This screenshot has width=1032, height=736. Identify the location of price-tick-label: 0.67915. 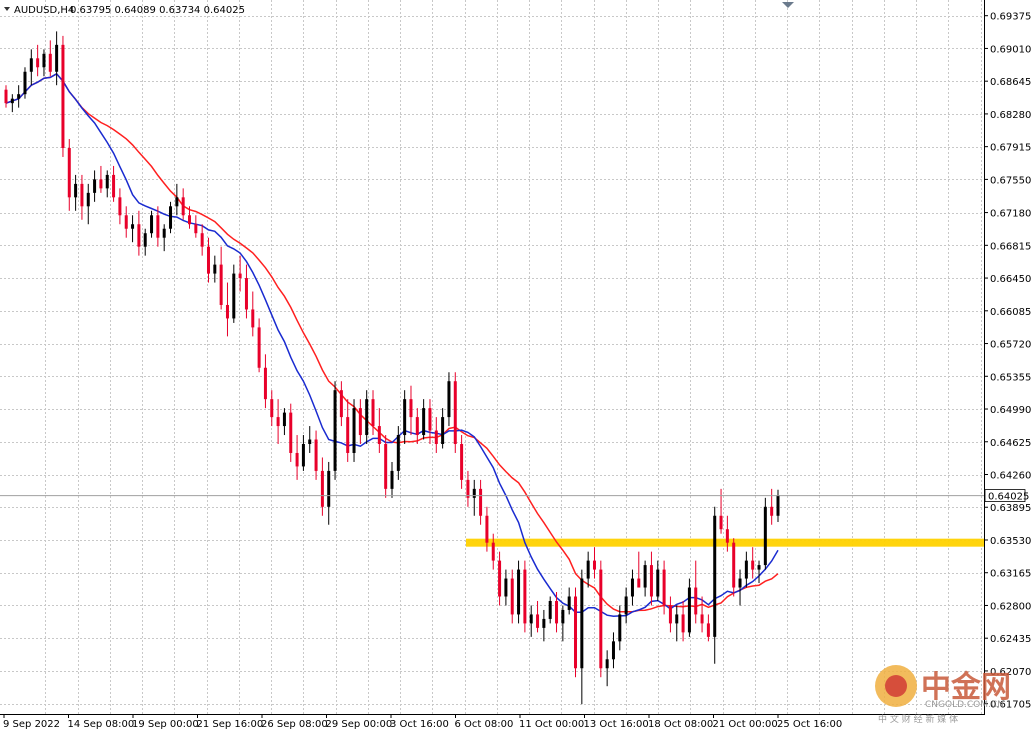
(1010, 148).